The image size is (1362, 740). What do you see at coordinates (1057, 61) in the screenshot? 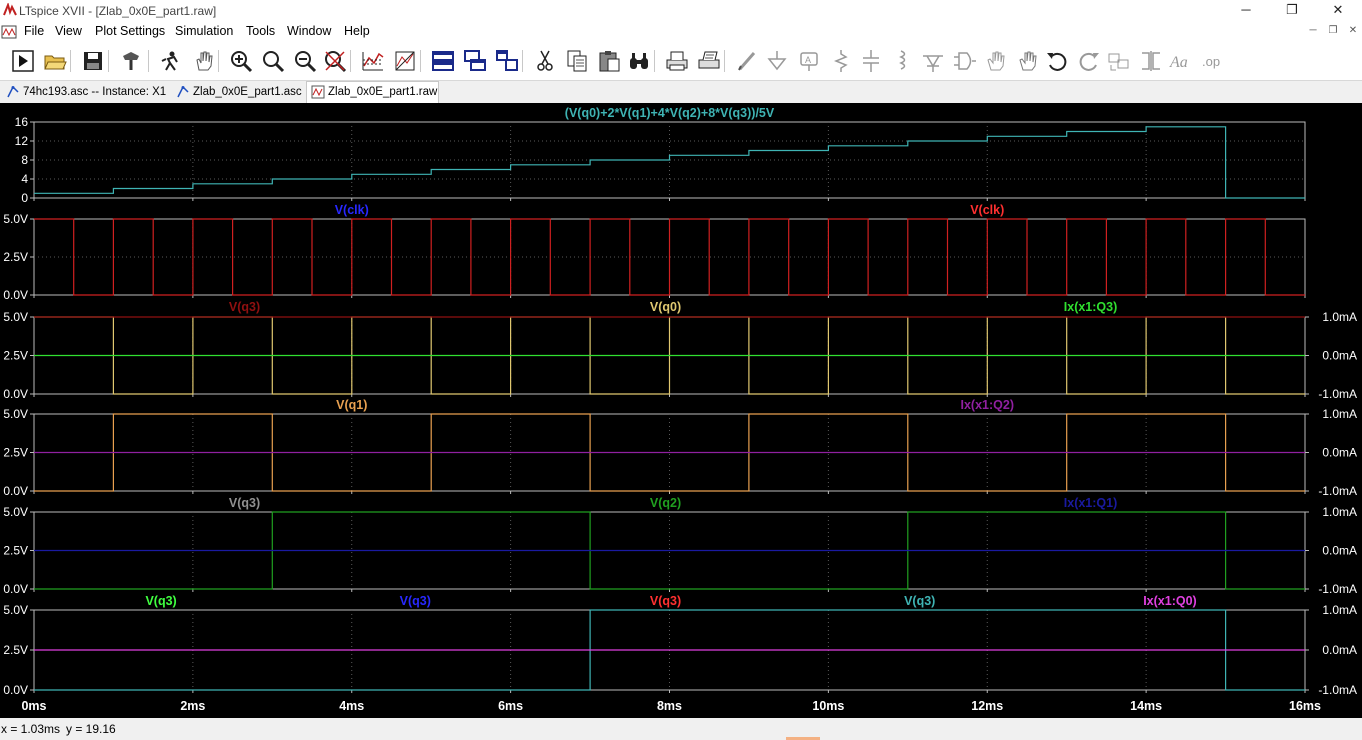
I see `undo-button` at bounding box center [1057, 61].